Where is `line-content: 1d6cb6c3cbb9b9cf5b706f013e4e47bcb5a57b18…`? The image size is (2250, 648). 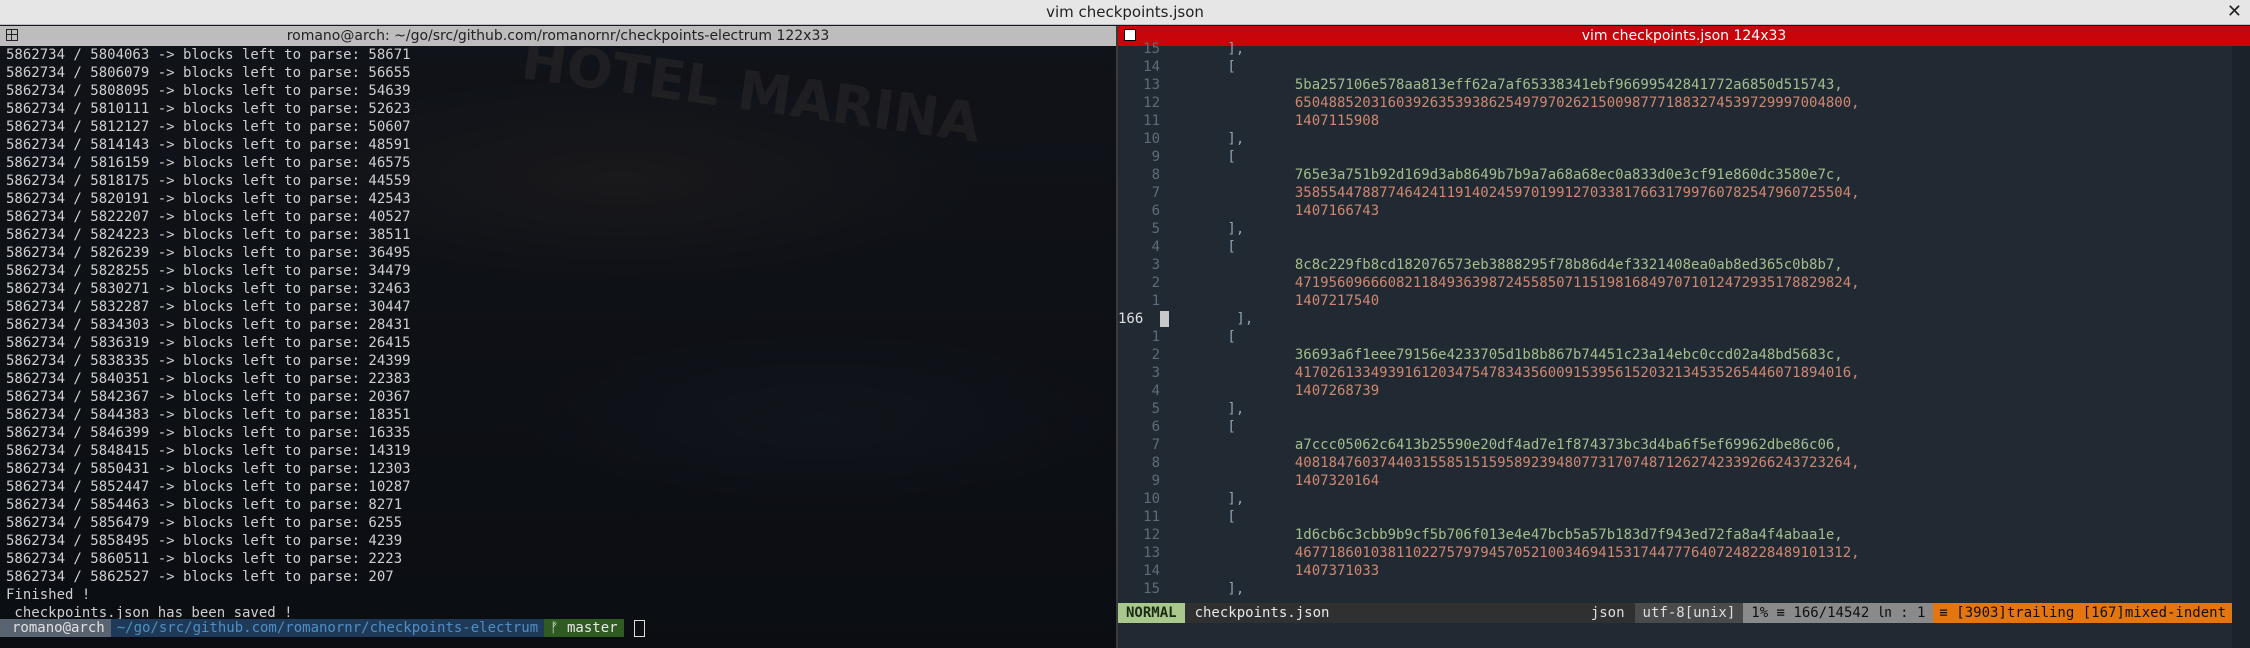 line-content: 1d6cb6c3cbb9b9cf5b706f013e4e47bcb5a57b18… is located at coordinates (1501, 535).